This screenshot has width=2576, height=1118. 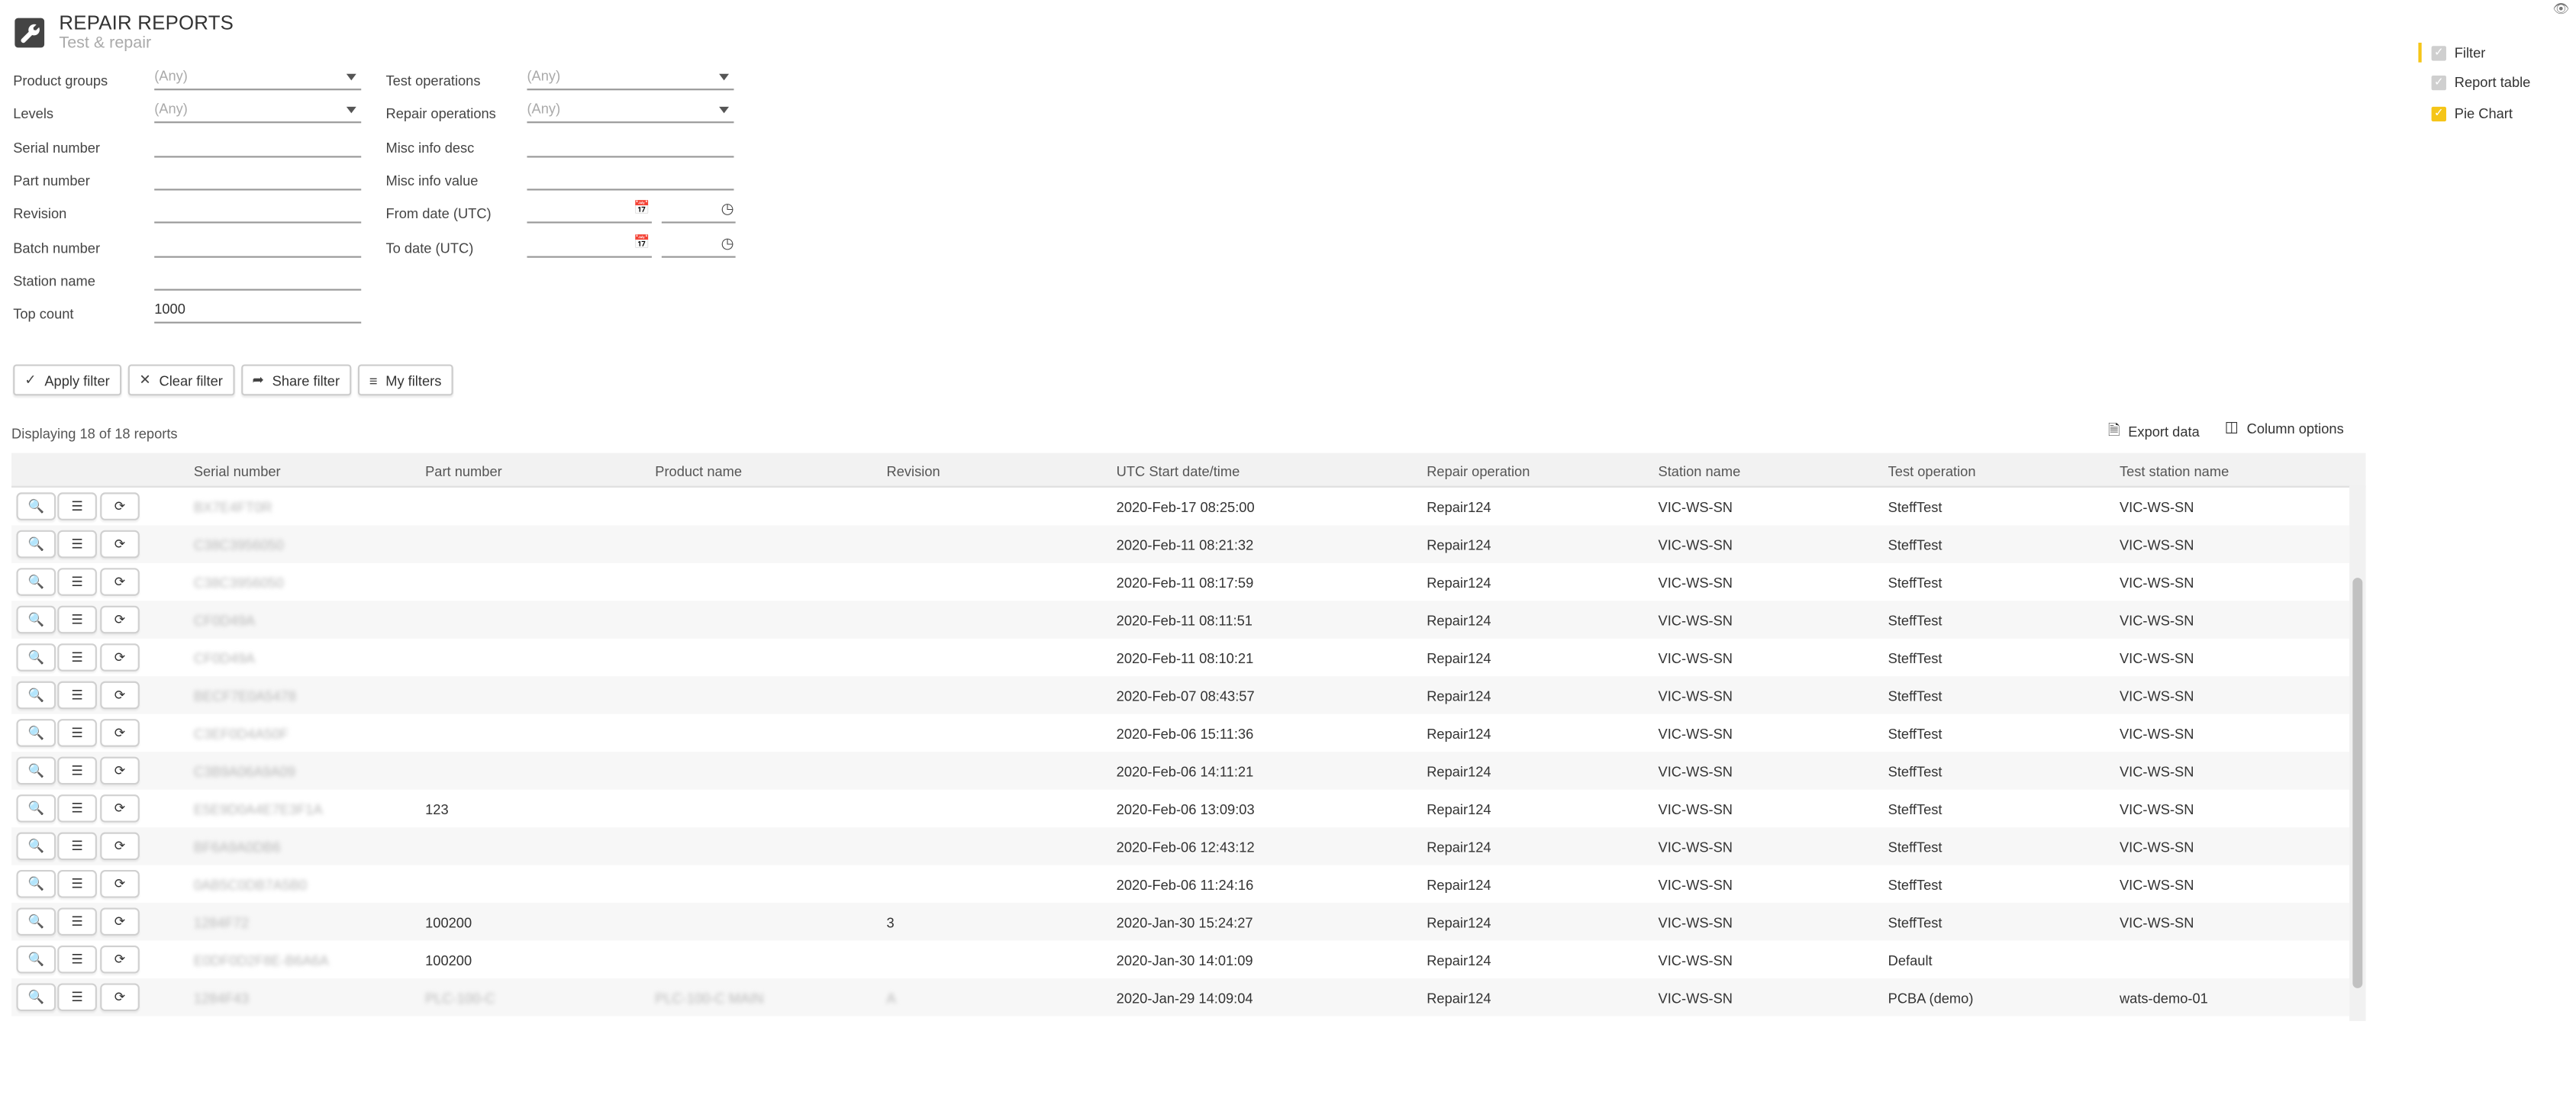 I want to click on test-operations-select: (Any), so click(x=630, y=79).